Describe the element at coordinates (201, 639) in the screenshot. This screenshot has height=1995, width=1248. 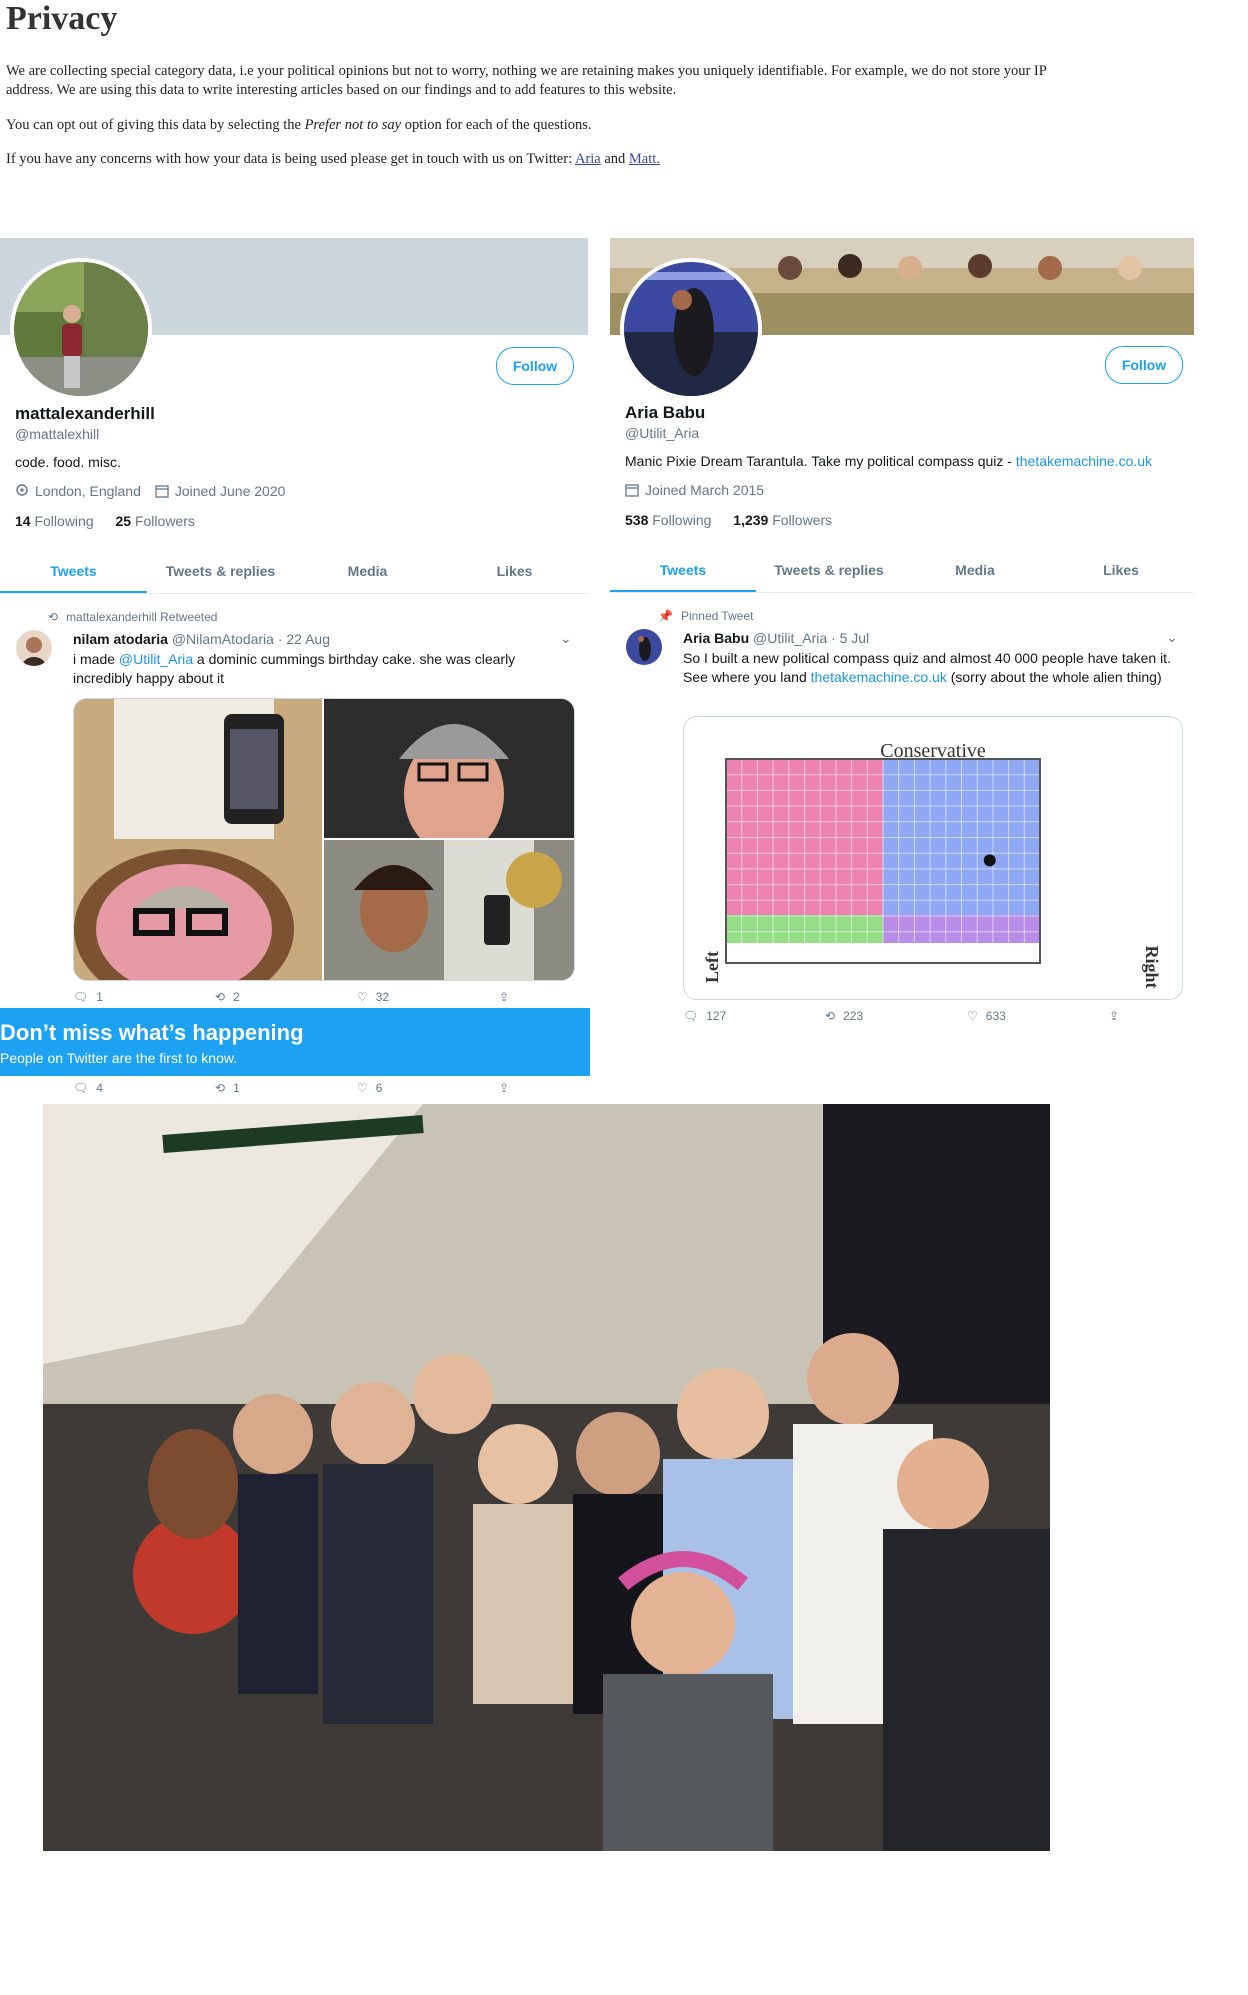
I see `tweet-header: nilam atodaria @NilamAtodaria · 22 Aug` at that location.